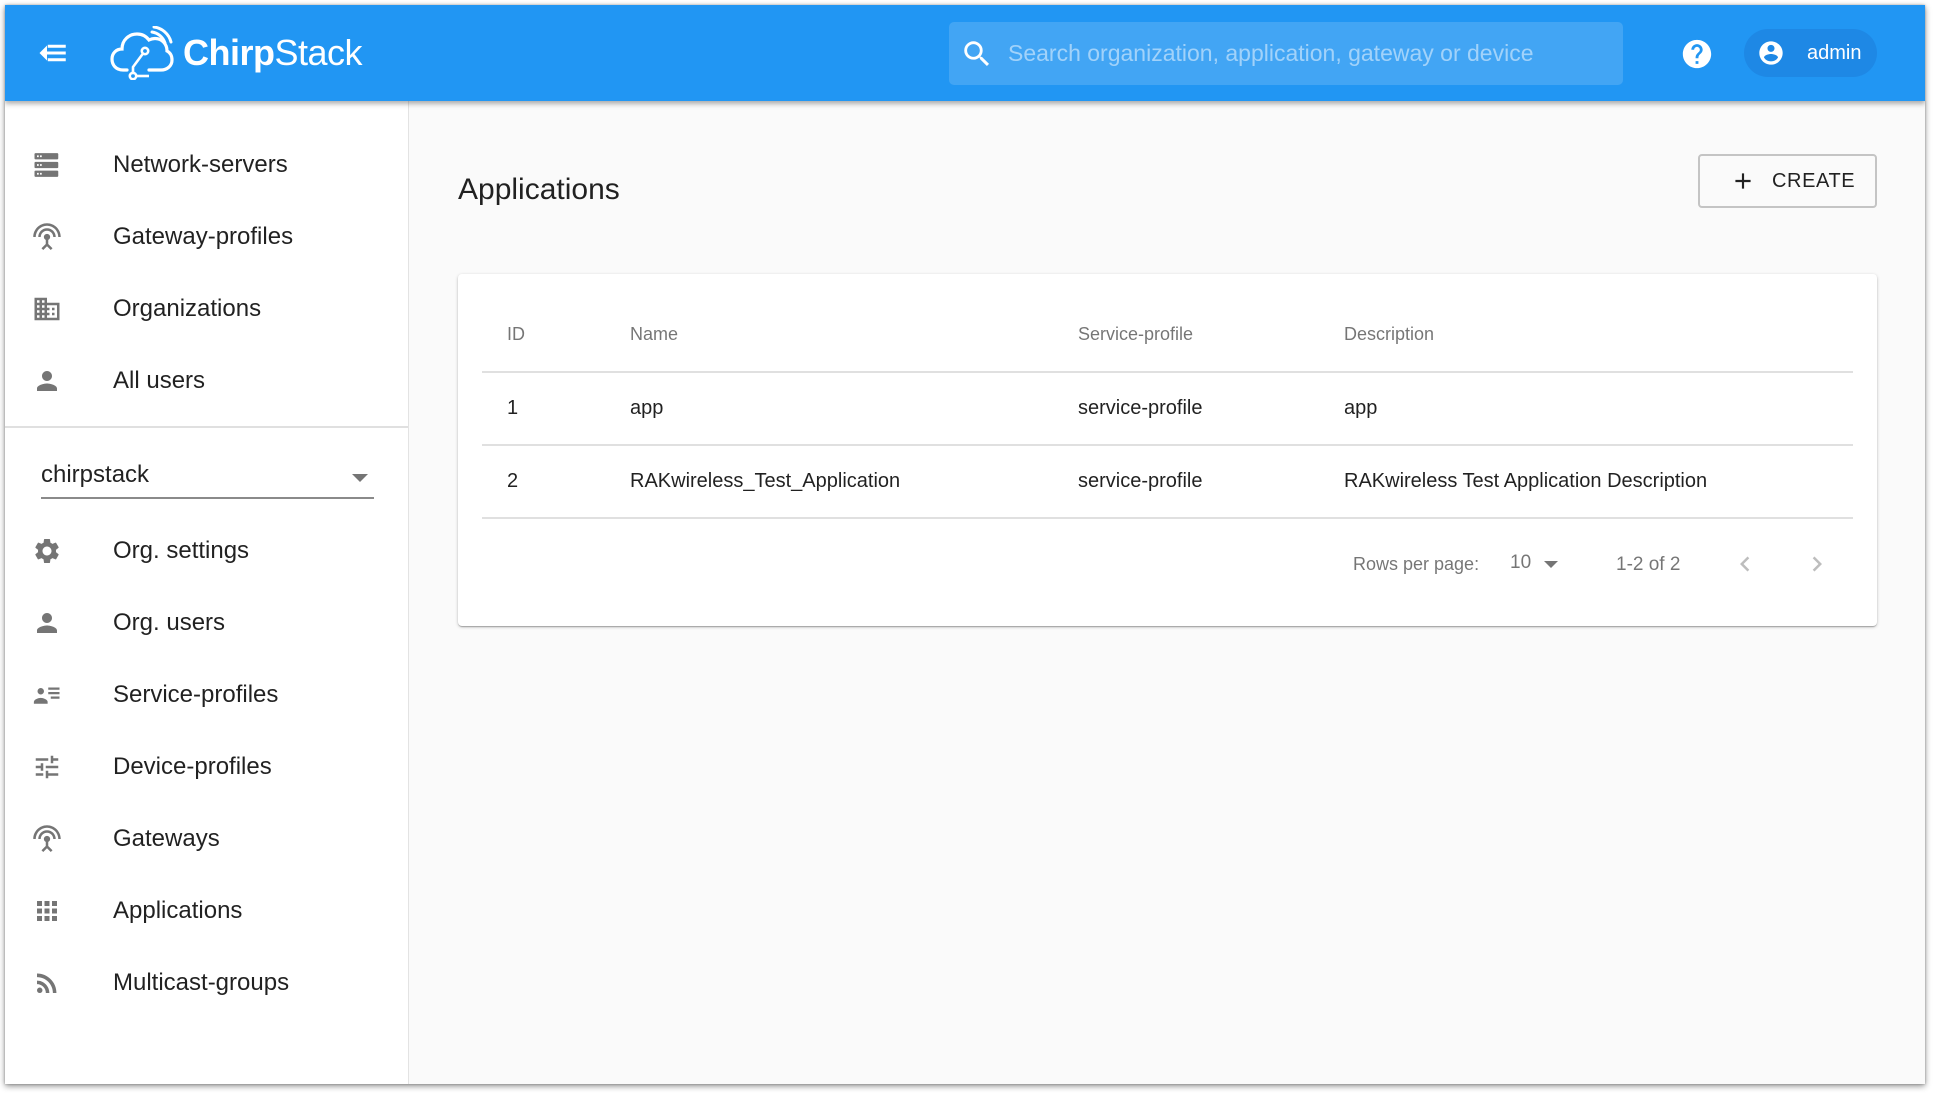 The image size is (1934, 1093). I want to click on chirpstack-logo: ChirpStack, so click(236, 53).